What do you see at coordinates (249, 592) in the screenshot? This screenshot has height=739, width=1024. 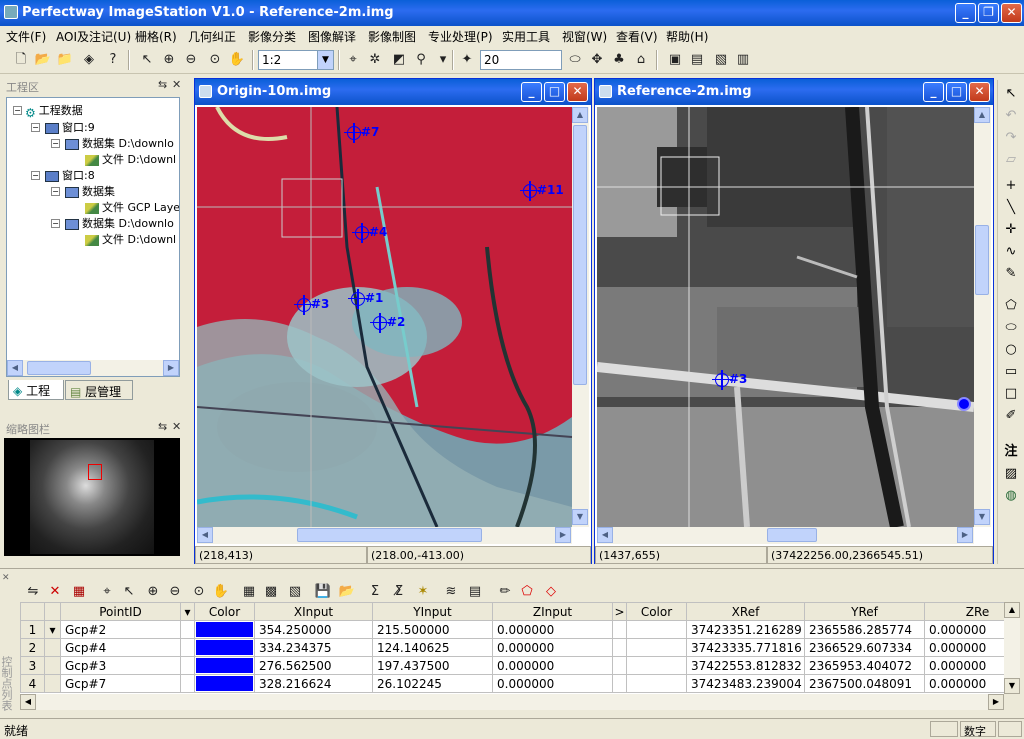 I see `table-icon: ▦` at bounding box center [249, 592].